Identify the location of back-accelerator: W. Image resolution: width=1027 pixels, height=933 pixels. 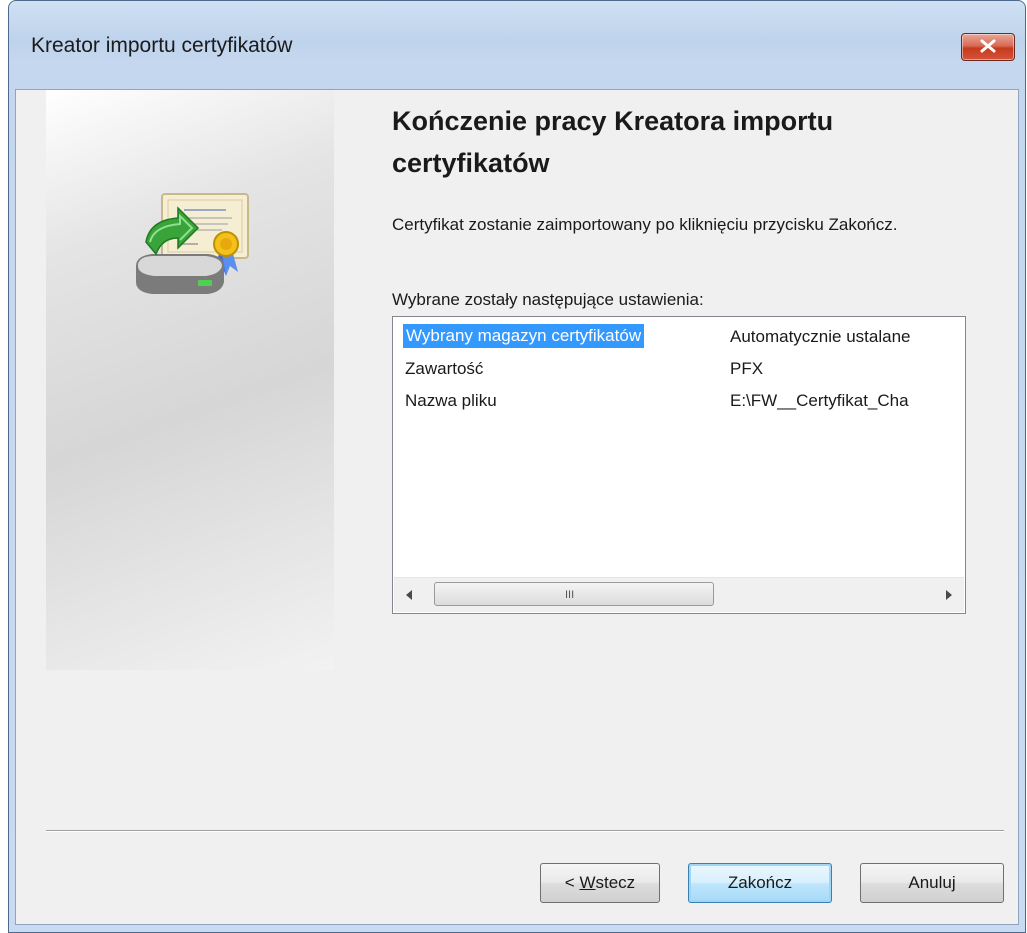
(587, 882).